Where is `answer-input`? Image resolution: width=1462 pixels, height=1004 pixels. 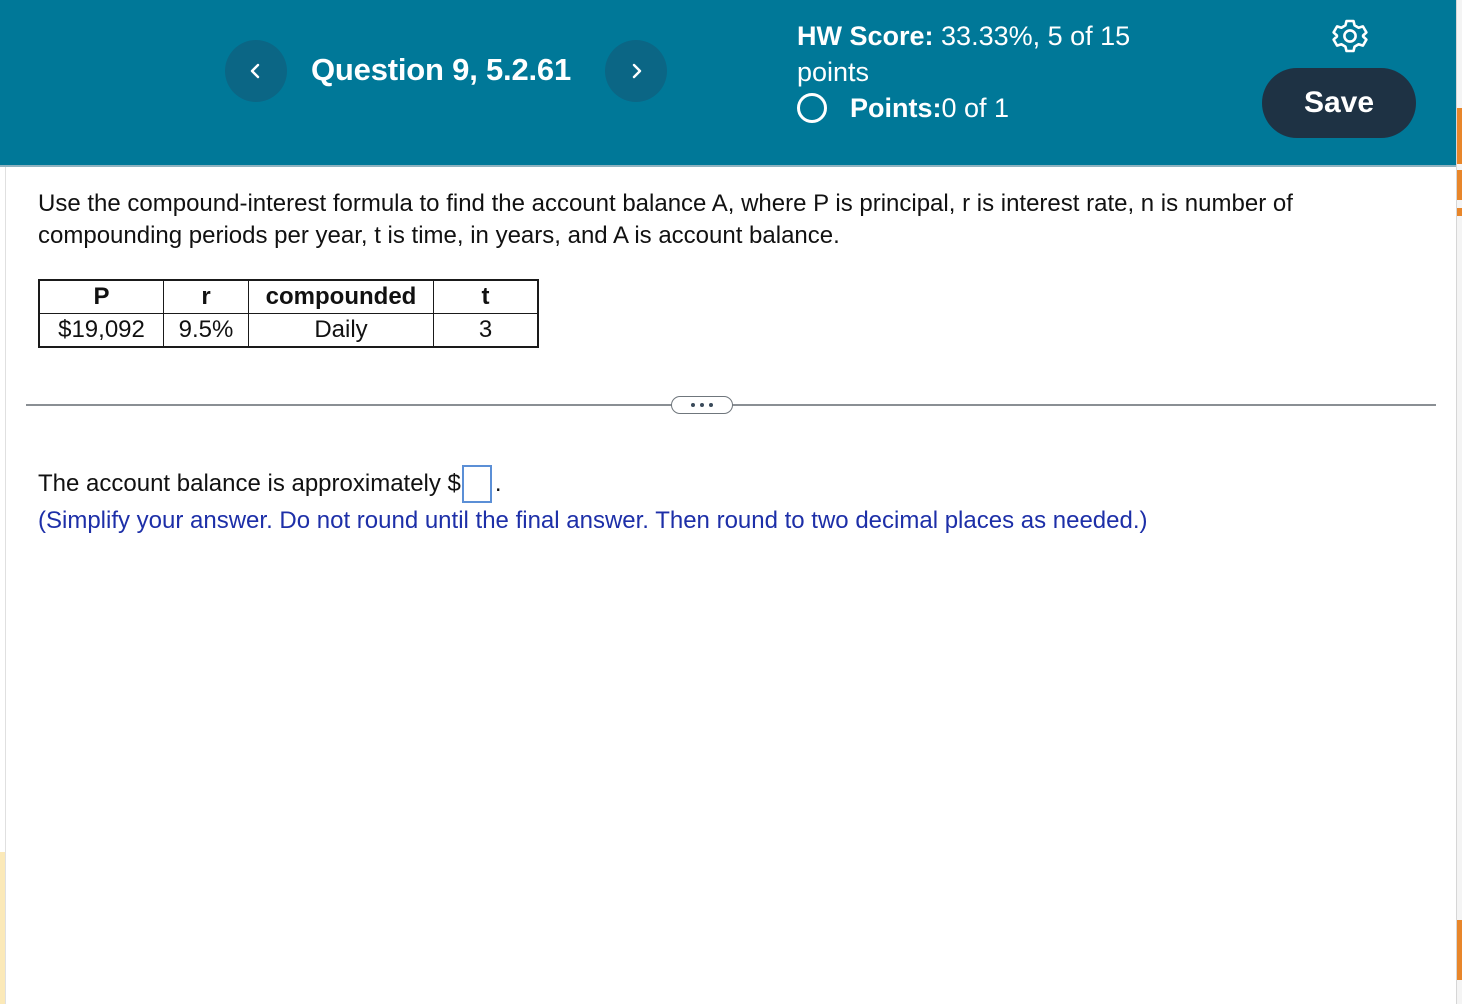 answer-input is located at coordinates (476, 484).